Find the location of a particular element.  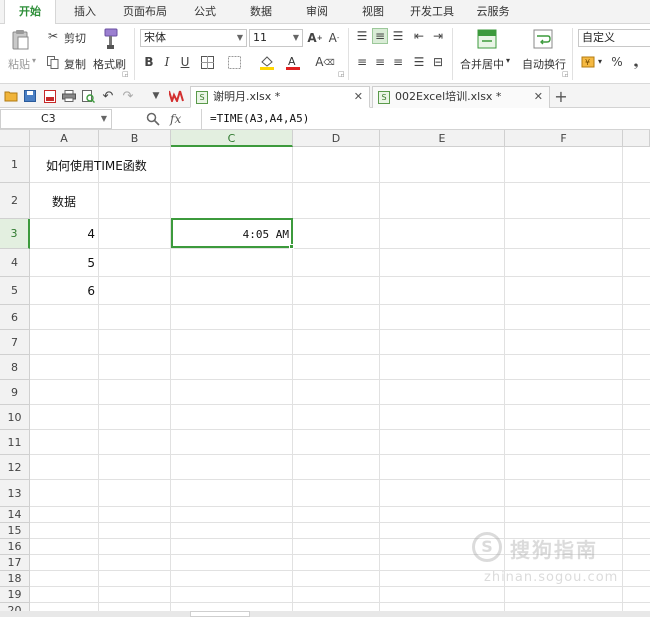

fill-handle is located at coordinates (291, 246).